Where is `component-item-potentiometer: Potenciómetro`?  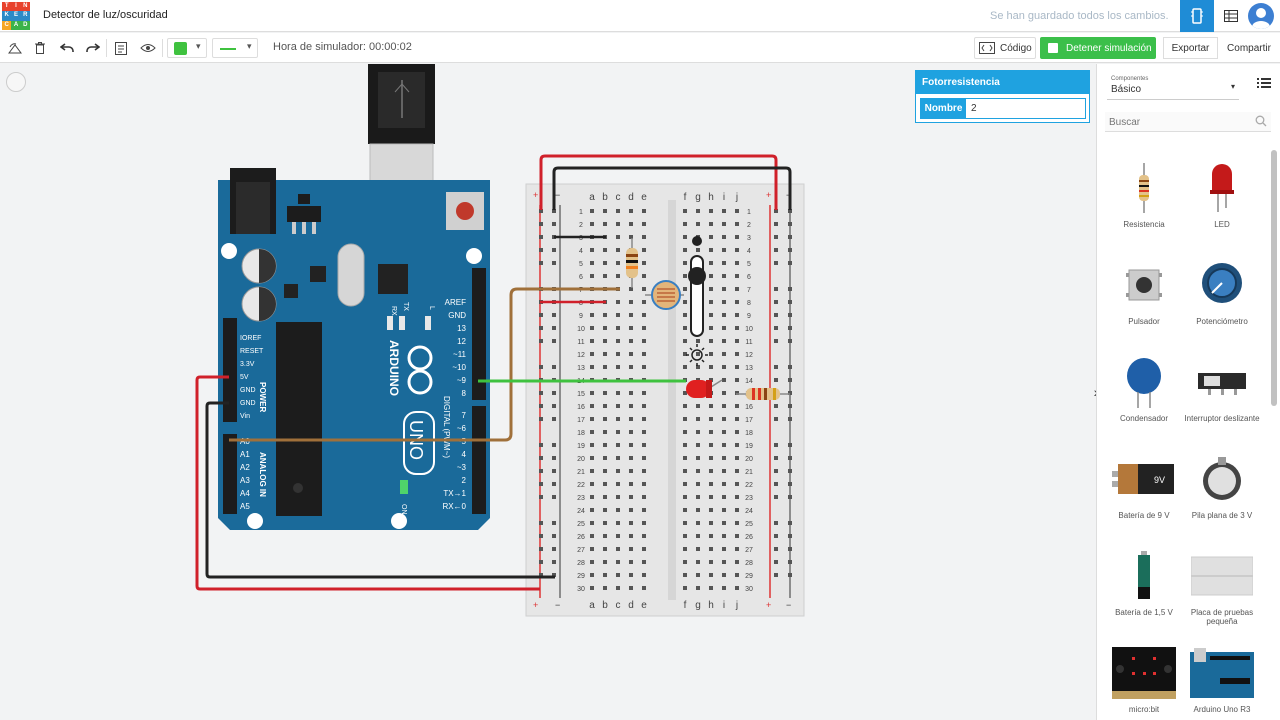 component-item-potentiometer: Potenciómetro is located at coordinates (1222, 290).